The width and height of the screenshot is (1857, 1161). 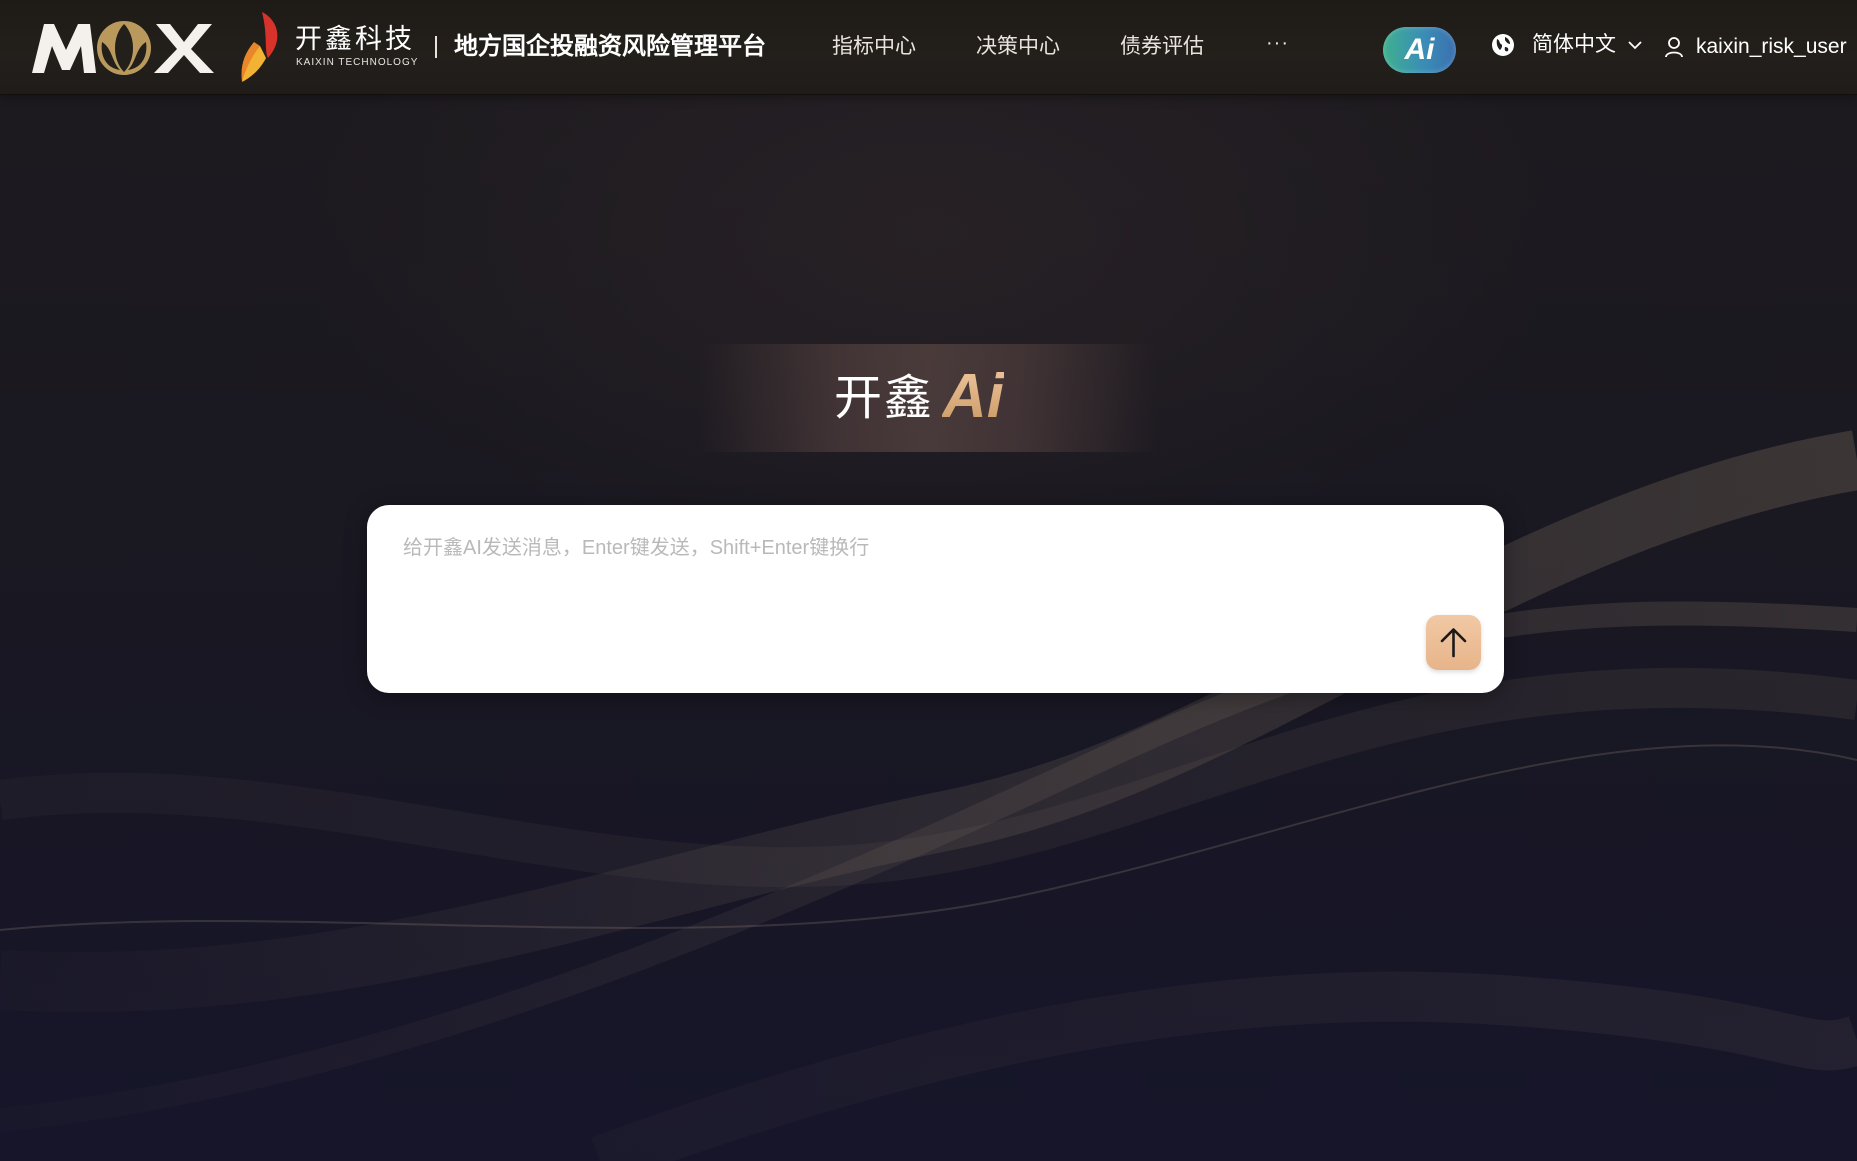 What do you see at coordinates (436, 47) in the screenshot?
I see `title-divider` at bounding box center [436, 47].